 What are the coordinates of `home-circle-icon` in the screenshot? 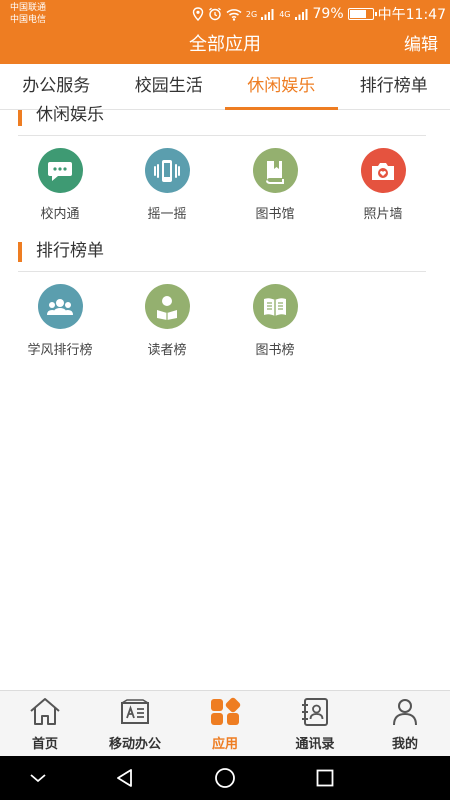 It's located at (225, 778).